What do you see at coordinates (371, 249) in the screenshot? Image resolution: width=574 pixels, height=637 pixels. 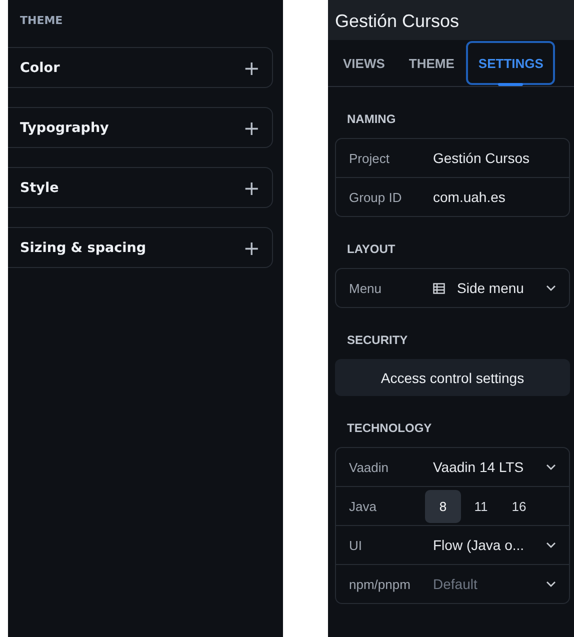 I see `section-heading: LAYOUT` at bounding box center [371, 249].